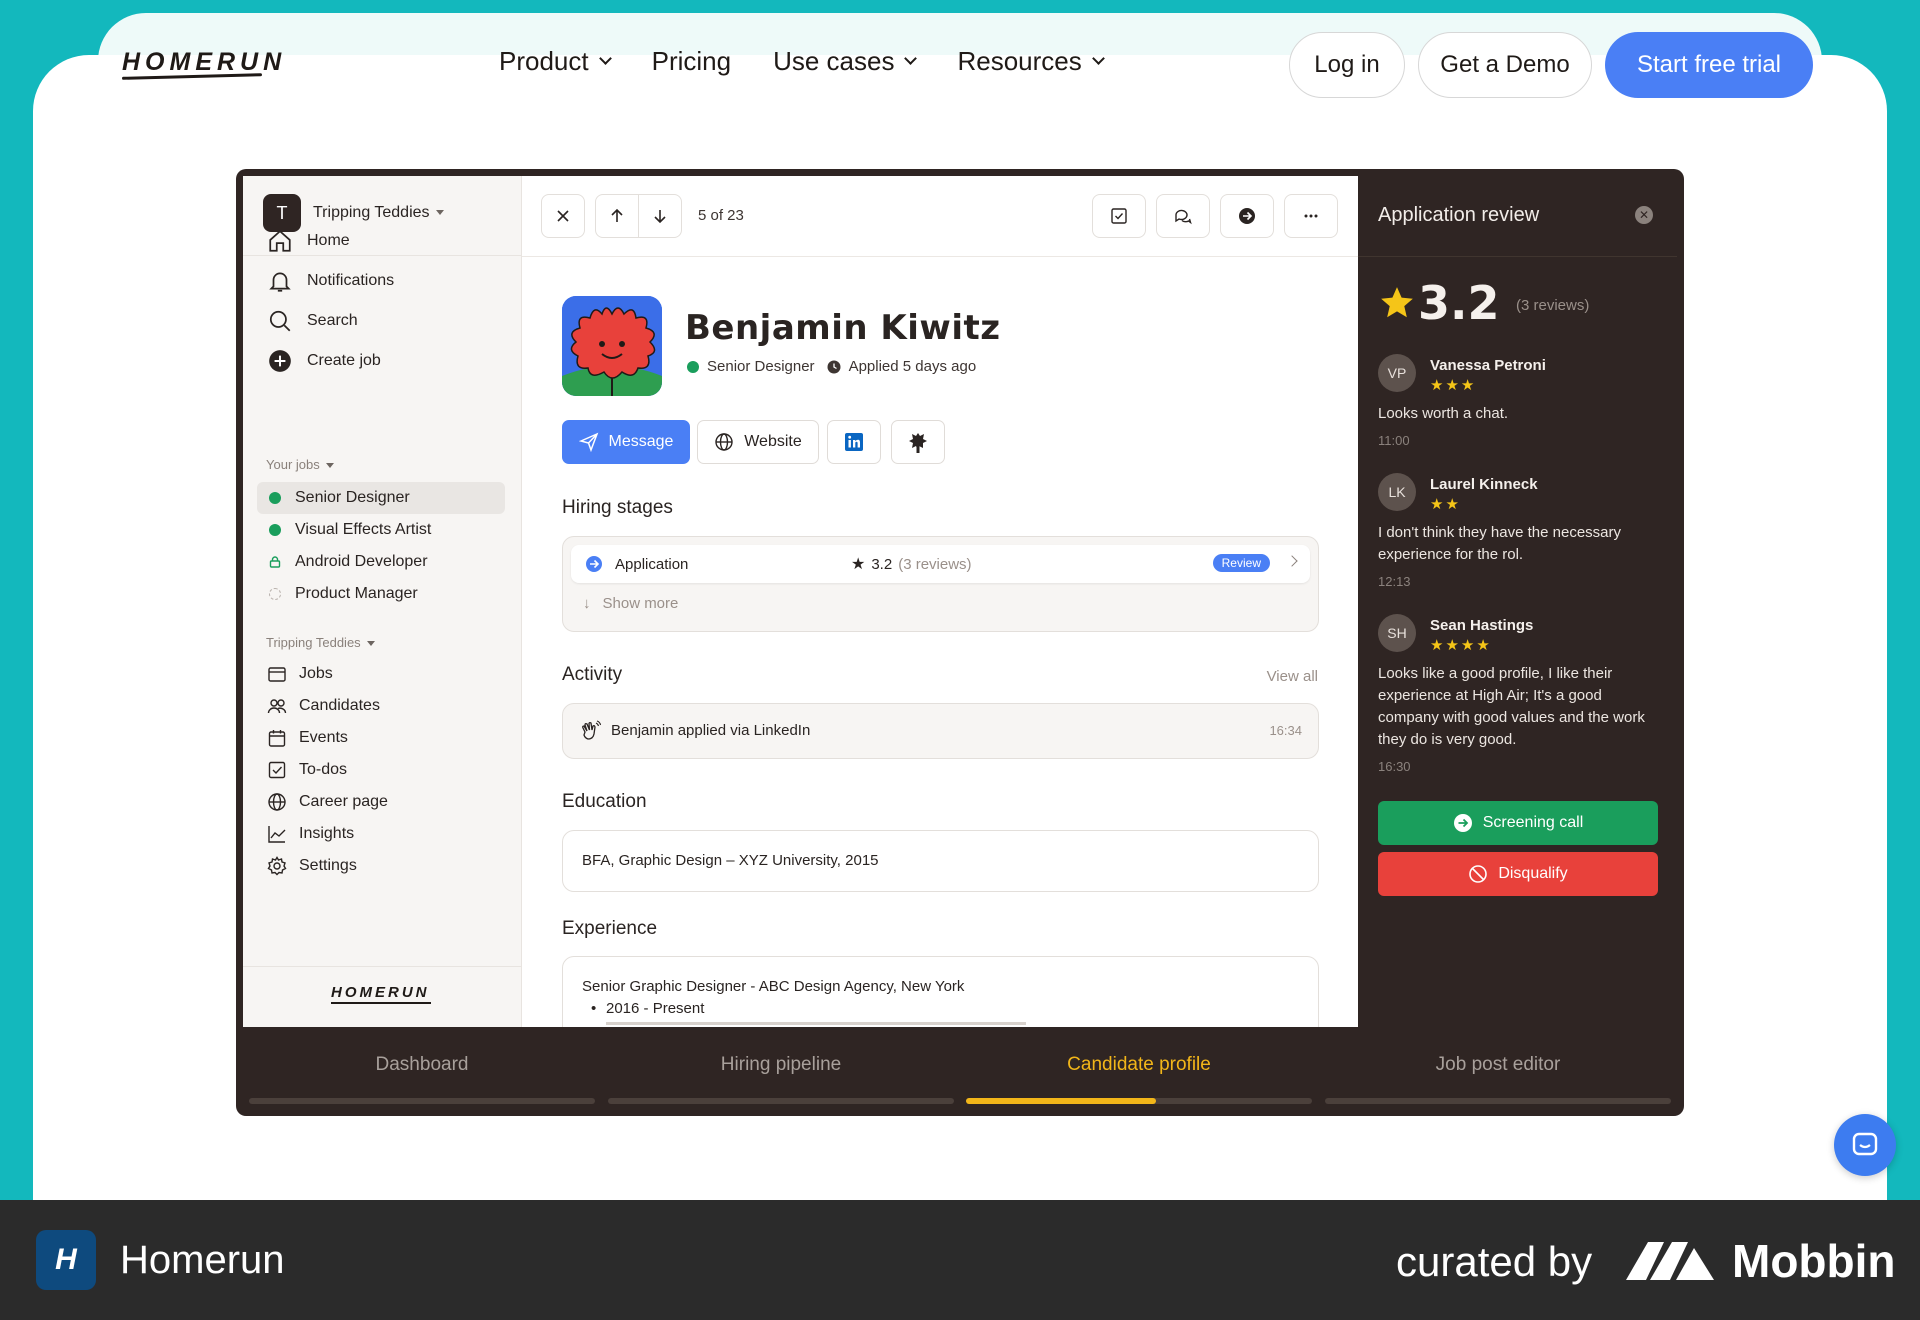  Describe the element at coordinates (353, 213) in the screenshot. I see `workspace-switcher: T Tripping Teddies` at that location.